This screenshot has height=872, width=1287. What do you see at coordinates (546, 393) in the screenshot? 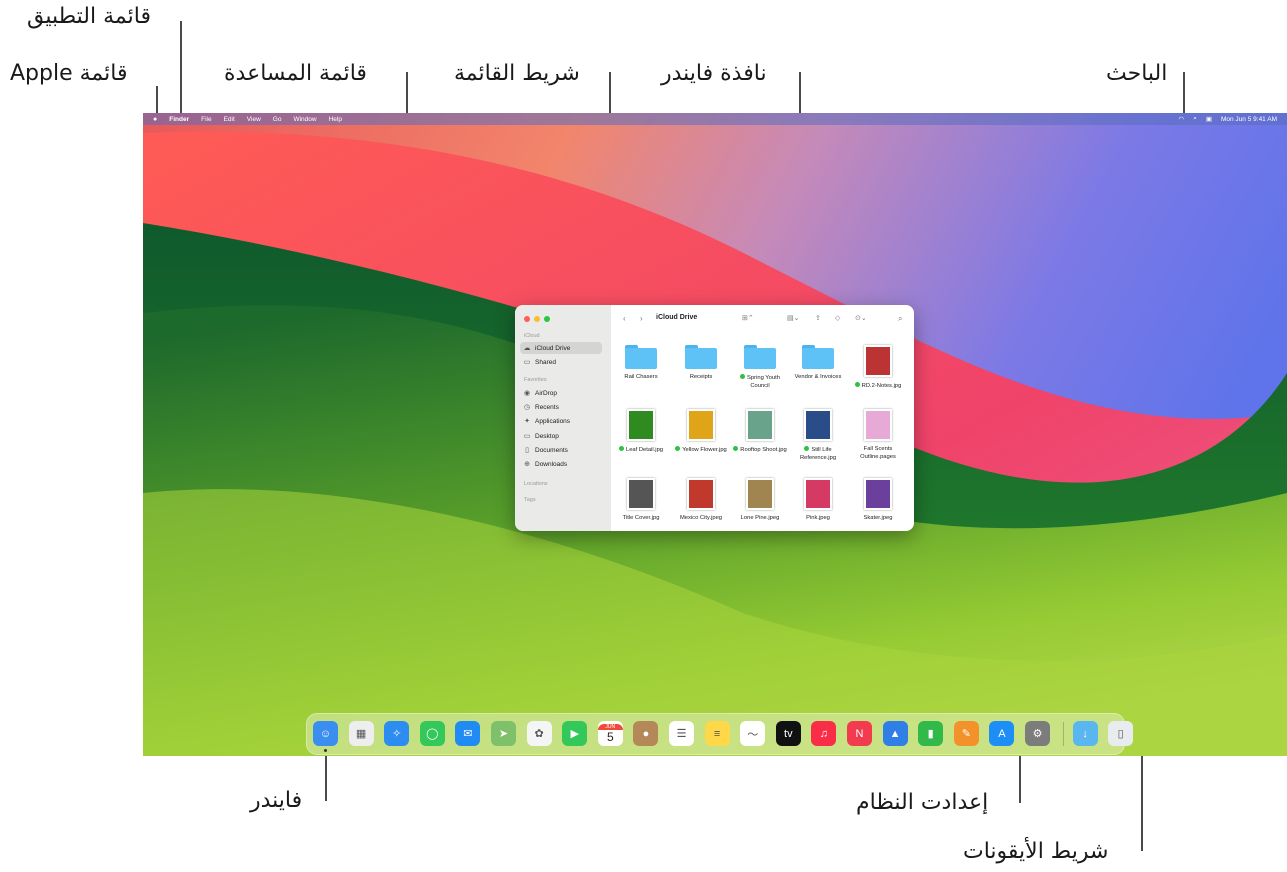
I see `sidebar-item-label: AirDrop` at bounding box center [546, 393].